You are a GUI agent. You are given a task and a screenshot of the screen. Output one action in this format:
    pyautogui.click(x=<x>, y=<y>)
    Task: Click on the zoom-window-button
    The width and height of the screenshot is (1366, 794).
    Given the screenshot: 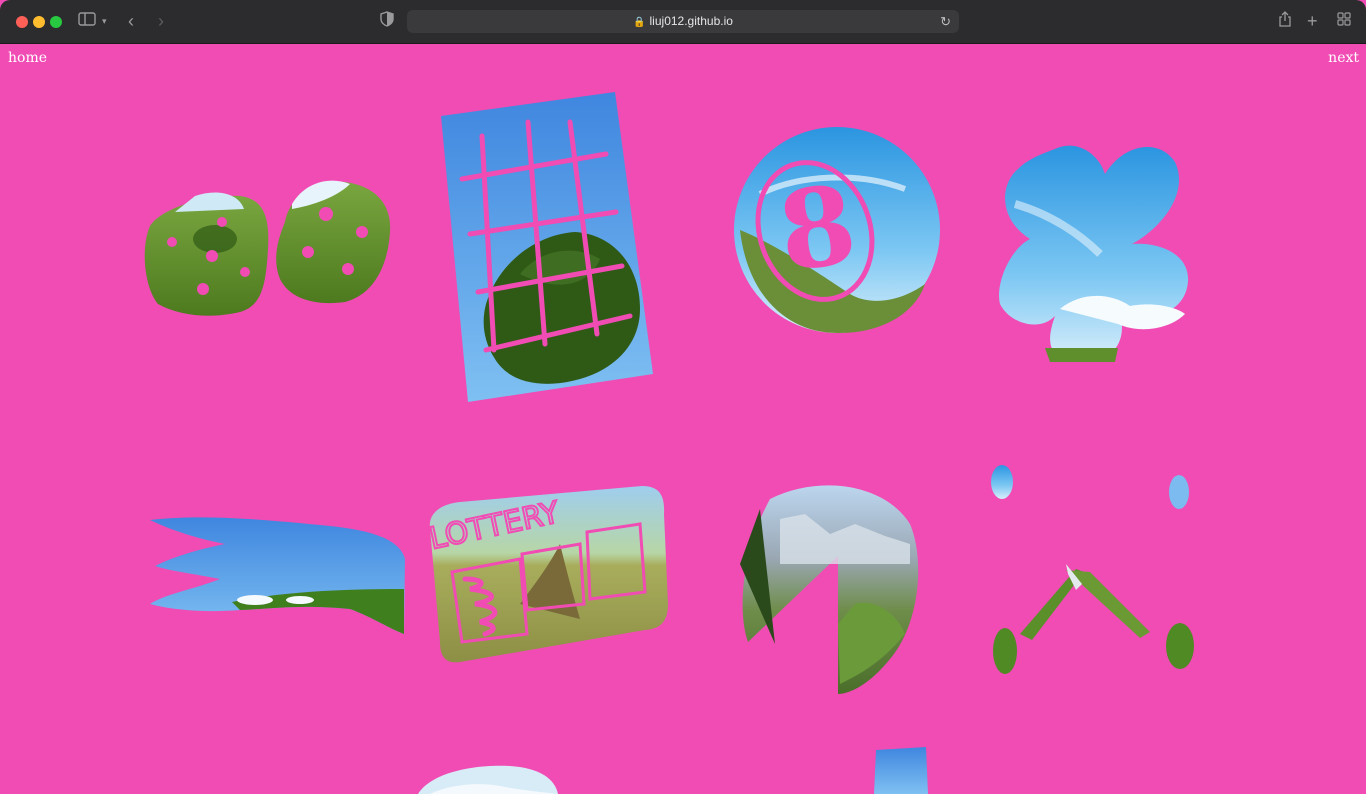 What is the action you would take?
    pyautogui.click(x=56, y=22)
    